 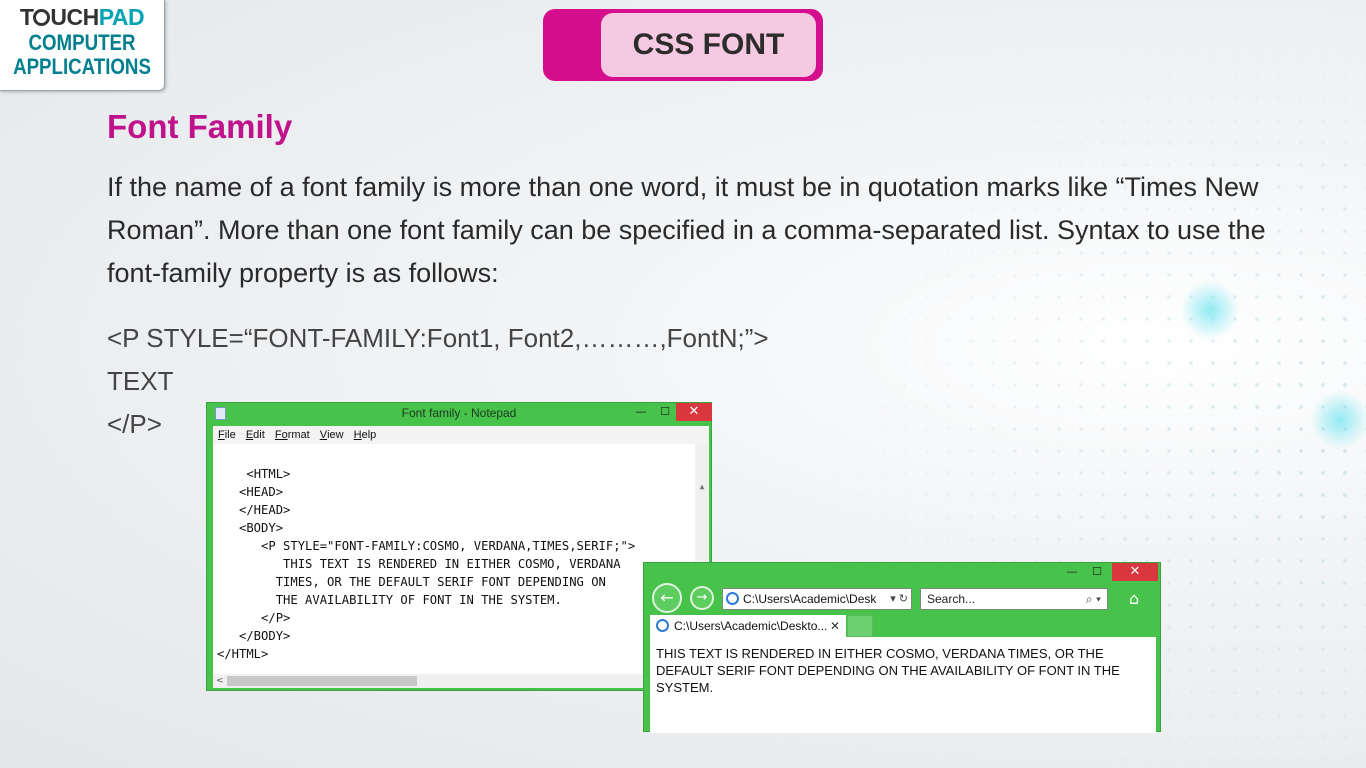 What do you see at coordinates (323, 435) in the screenshot?
I see `menu-view-key: V` at bounding box center [323, 435].